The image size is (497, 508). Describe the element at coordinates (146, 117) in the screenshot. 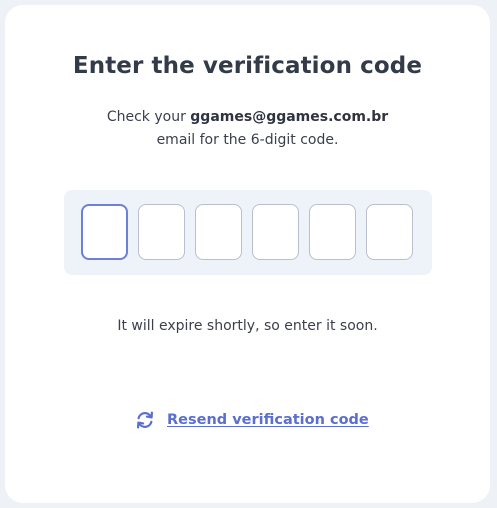

I see `instruction-prefix: Check your` at that location.